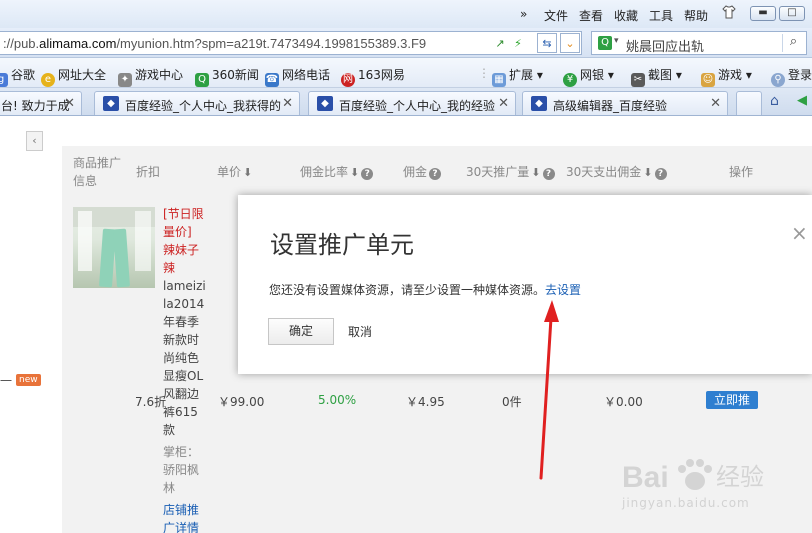 This screenshot has height=533, width=812. Describe the element at coordinates (605, 43) in the screenshot. I see `search-engine-icon: Q` at that location.